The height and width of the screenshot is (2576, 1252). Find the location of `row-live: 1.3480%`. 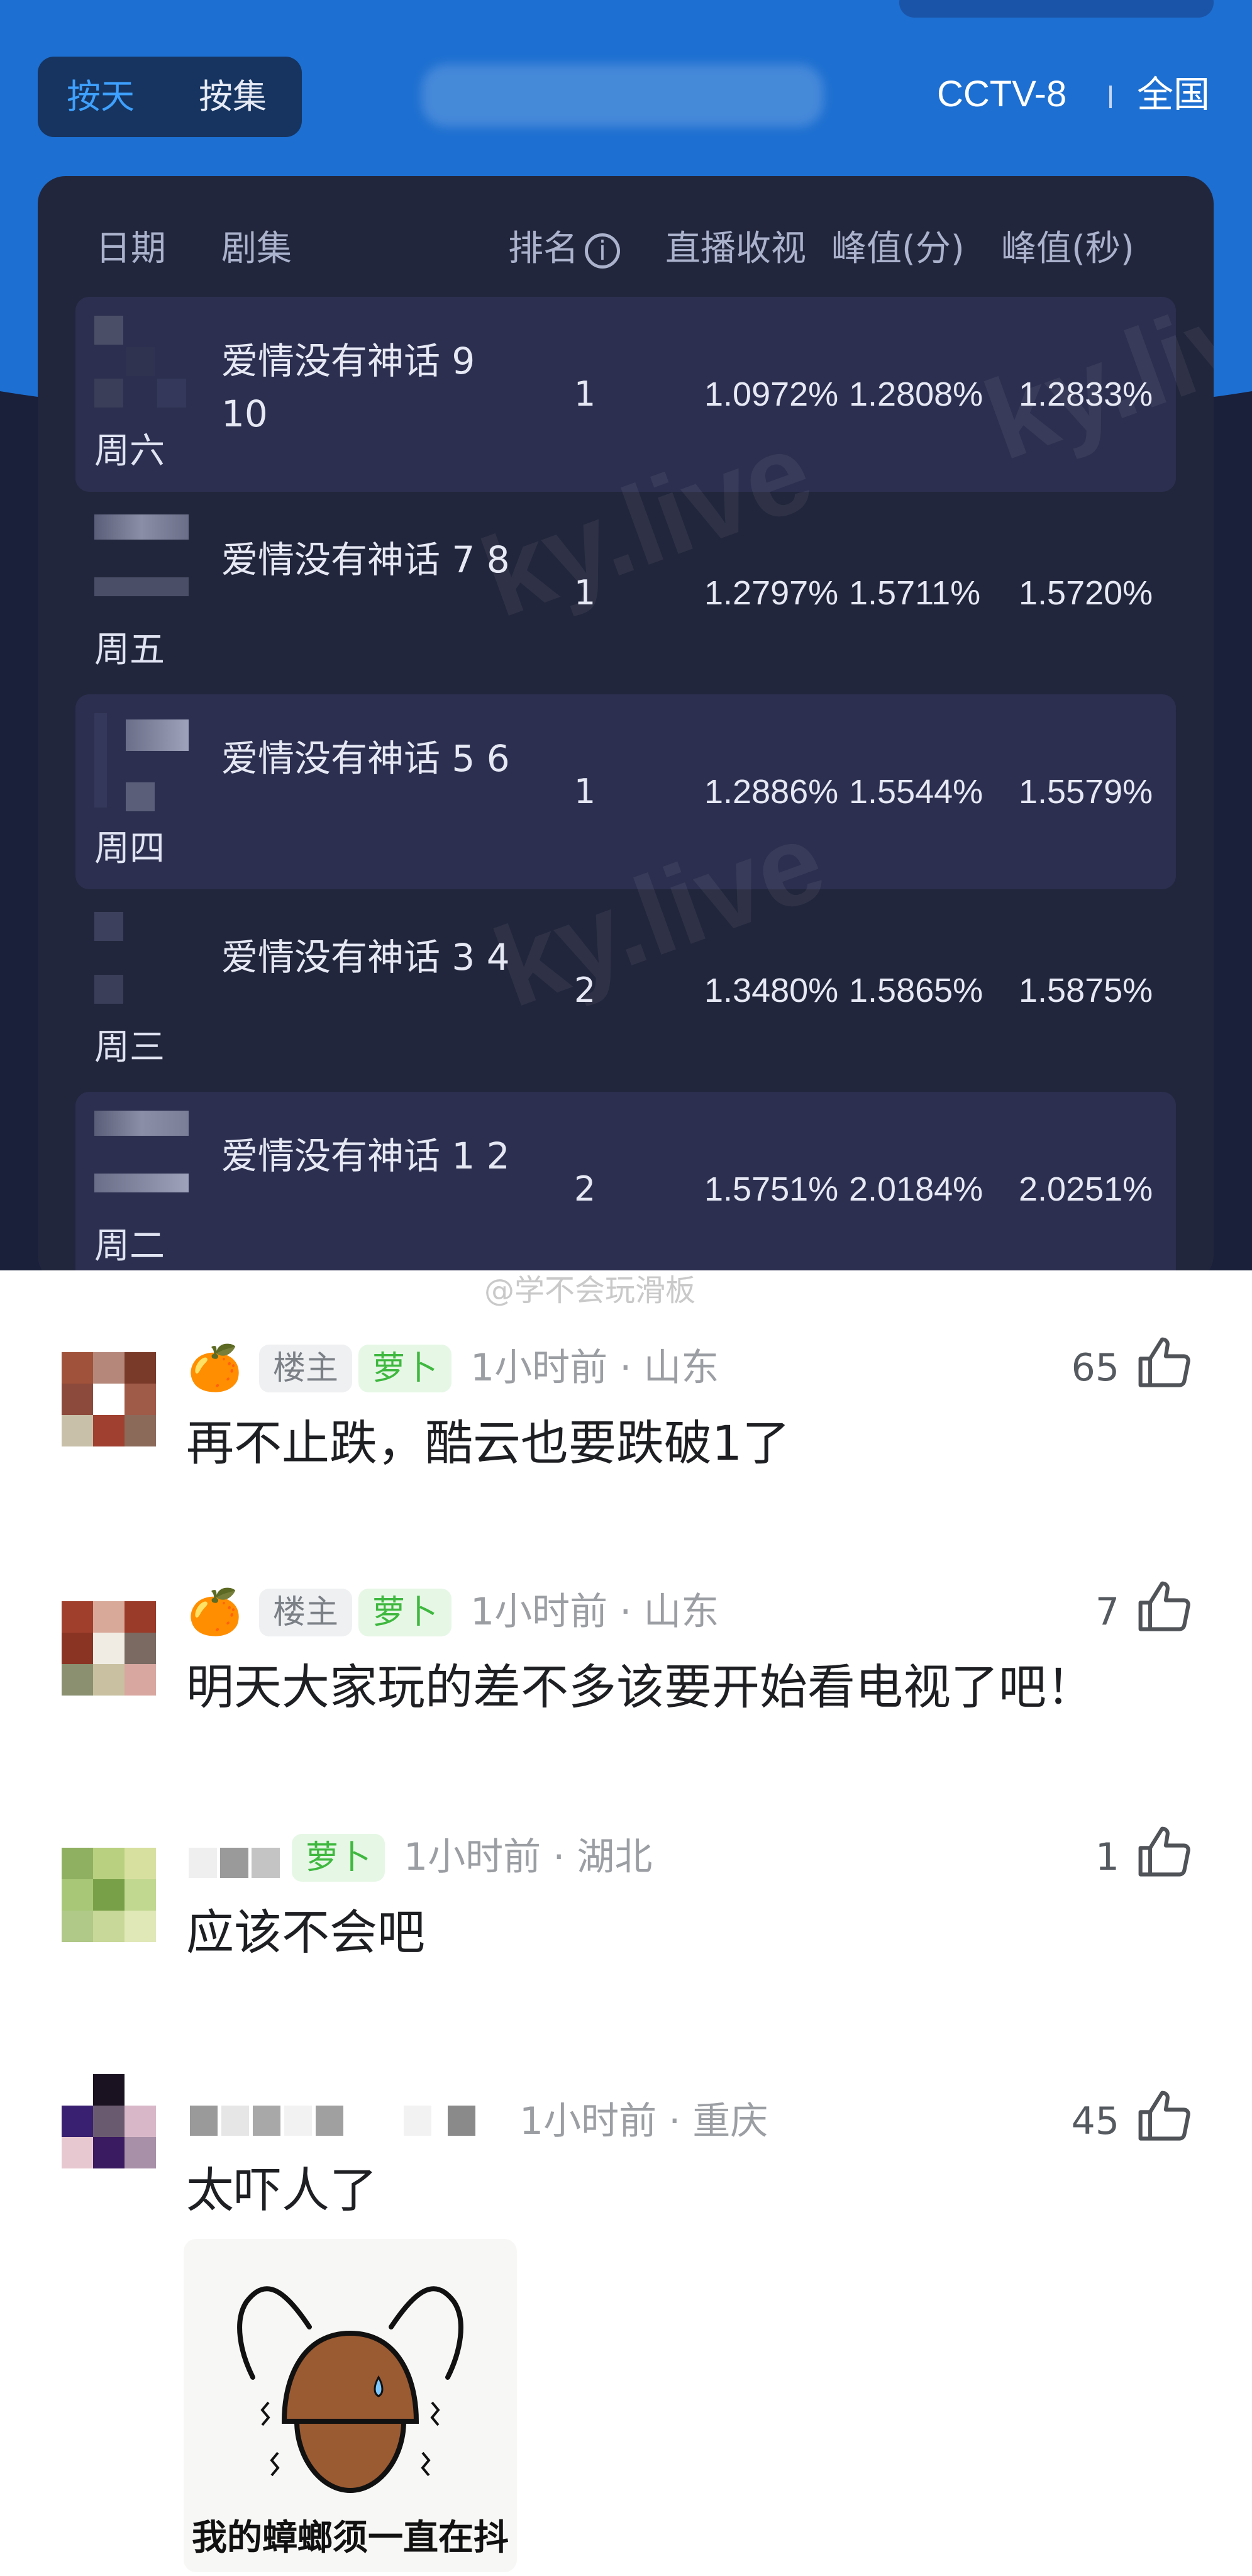

row-live: 1.3480% is located at coordinates (771, 990).